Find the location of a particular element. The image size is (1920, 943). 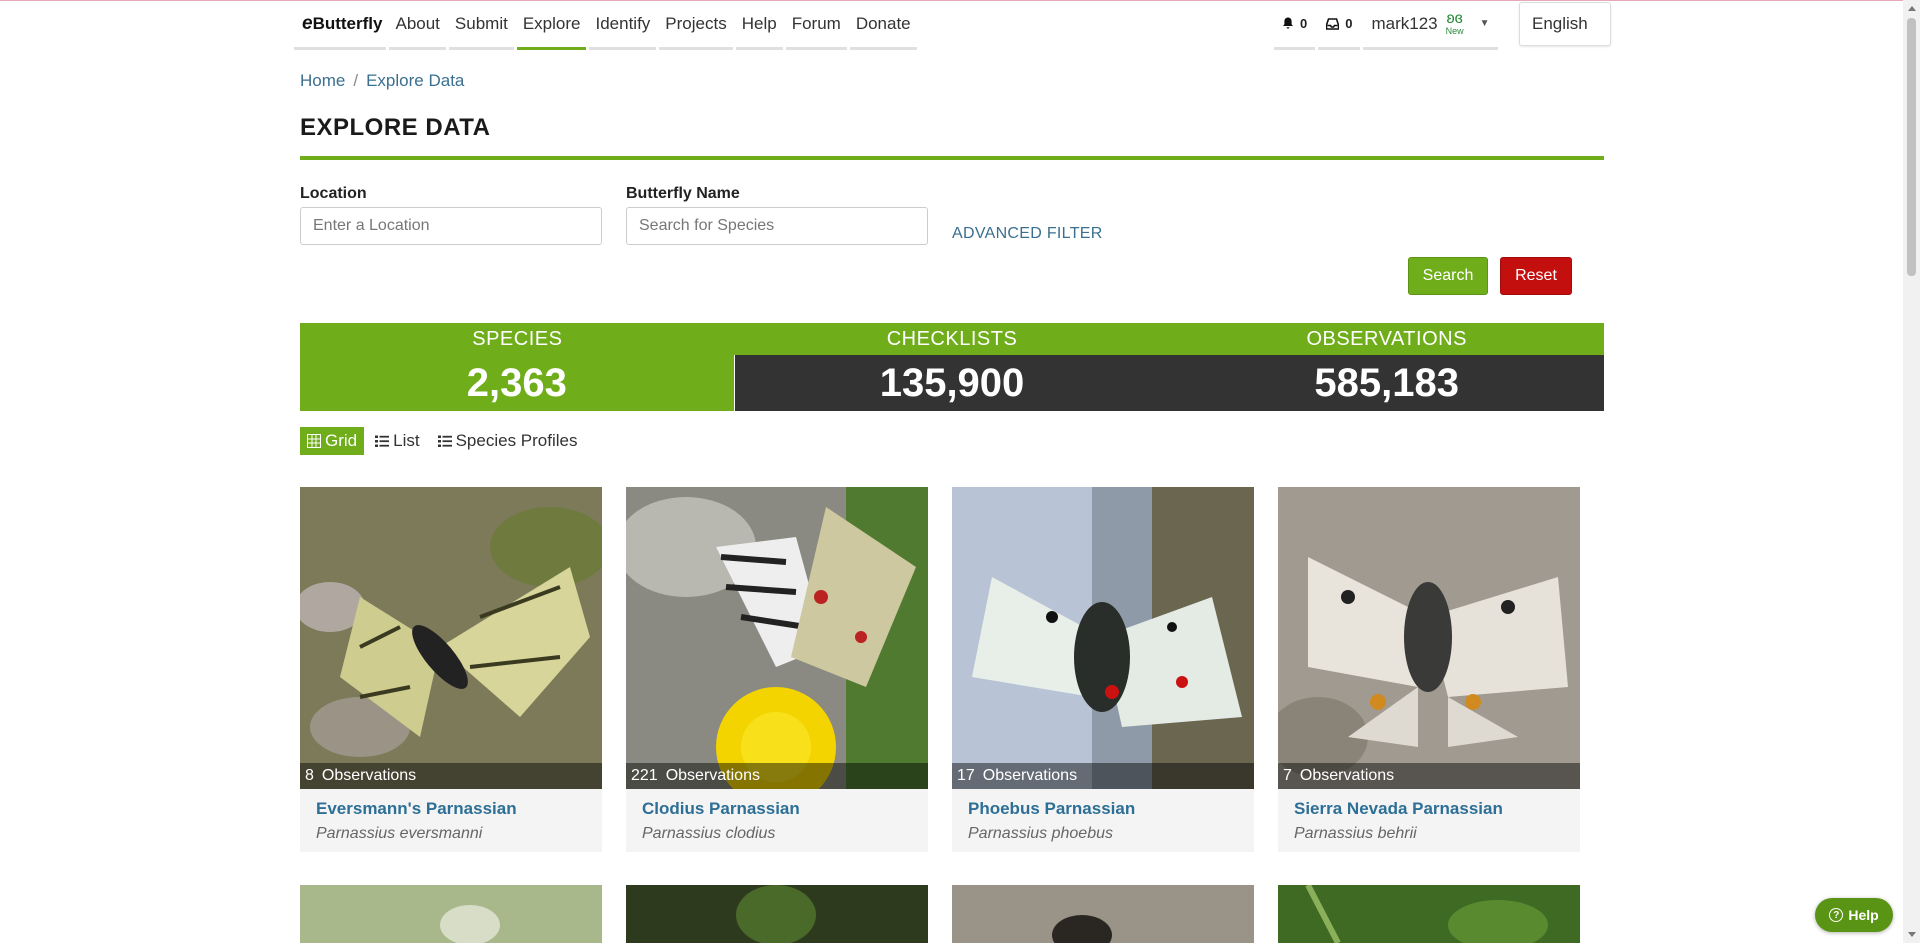

scientific-name: Parnassius behrii is located at coordinates (1355, 833).